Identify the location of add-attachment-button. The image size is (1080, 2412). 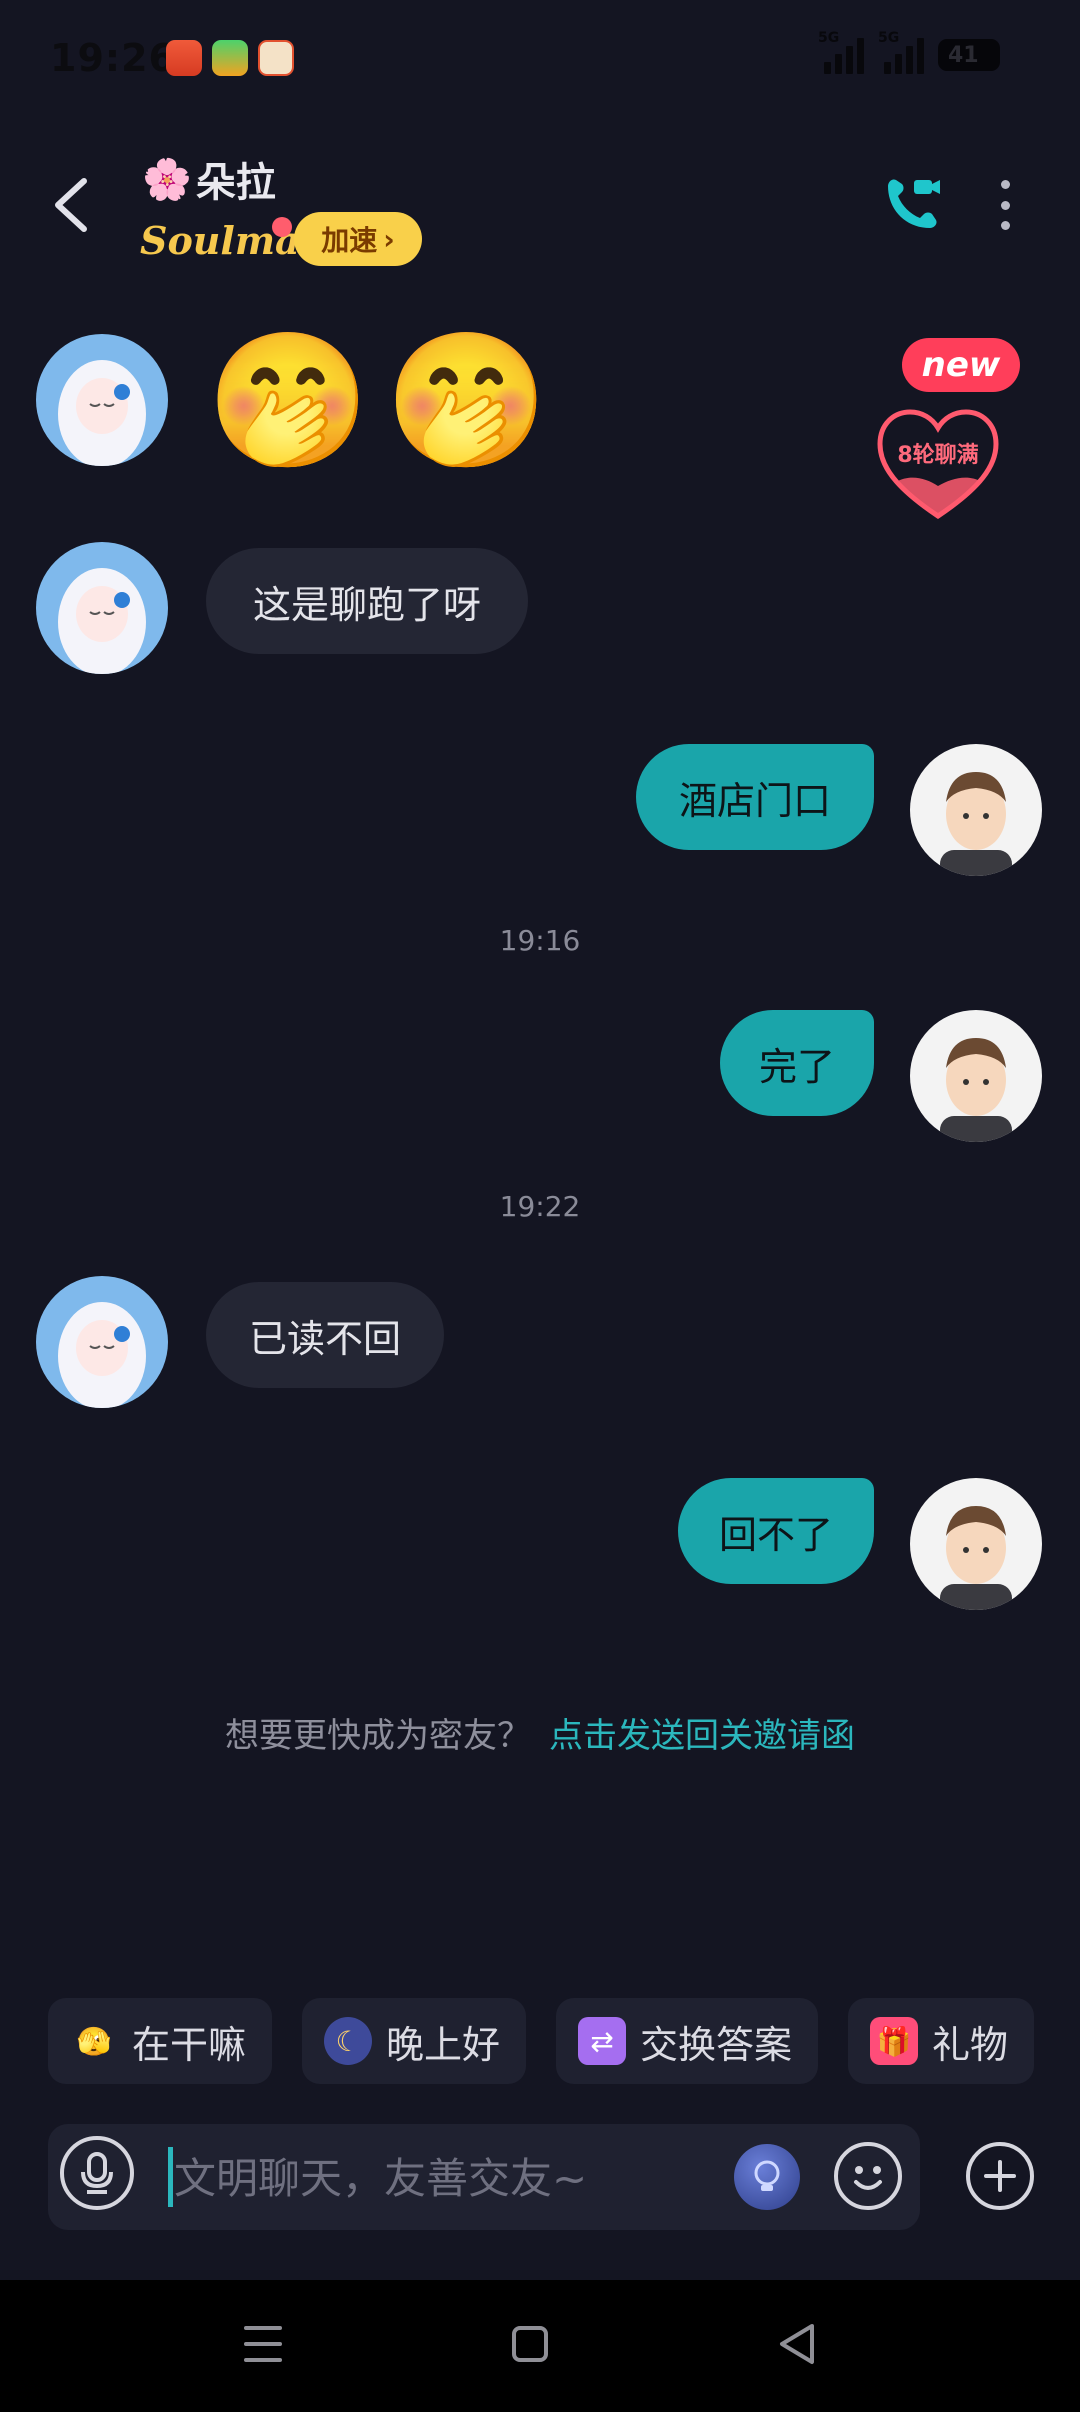
(1000, 2176).